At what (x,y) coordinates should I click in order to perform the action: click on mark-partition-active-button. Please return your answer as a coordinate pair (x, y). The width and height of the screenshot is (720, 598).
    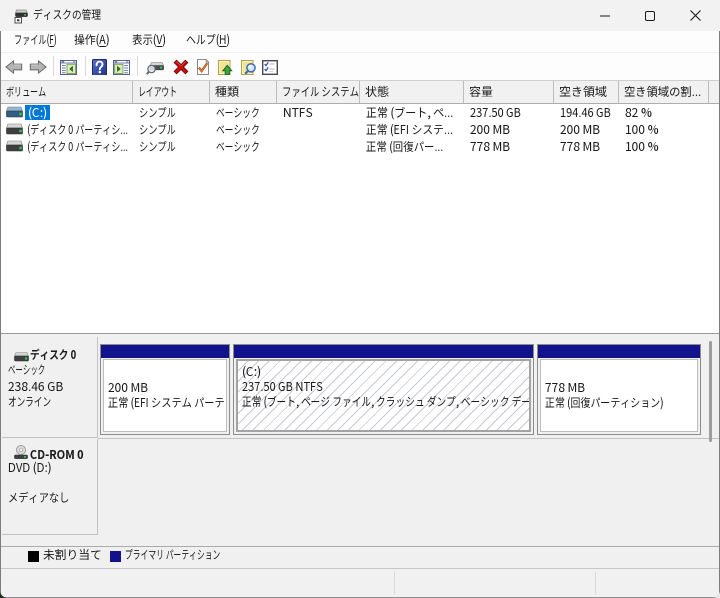
    Looking at the image, I should click on (203, 67).